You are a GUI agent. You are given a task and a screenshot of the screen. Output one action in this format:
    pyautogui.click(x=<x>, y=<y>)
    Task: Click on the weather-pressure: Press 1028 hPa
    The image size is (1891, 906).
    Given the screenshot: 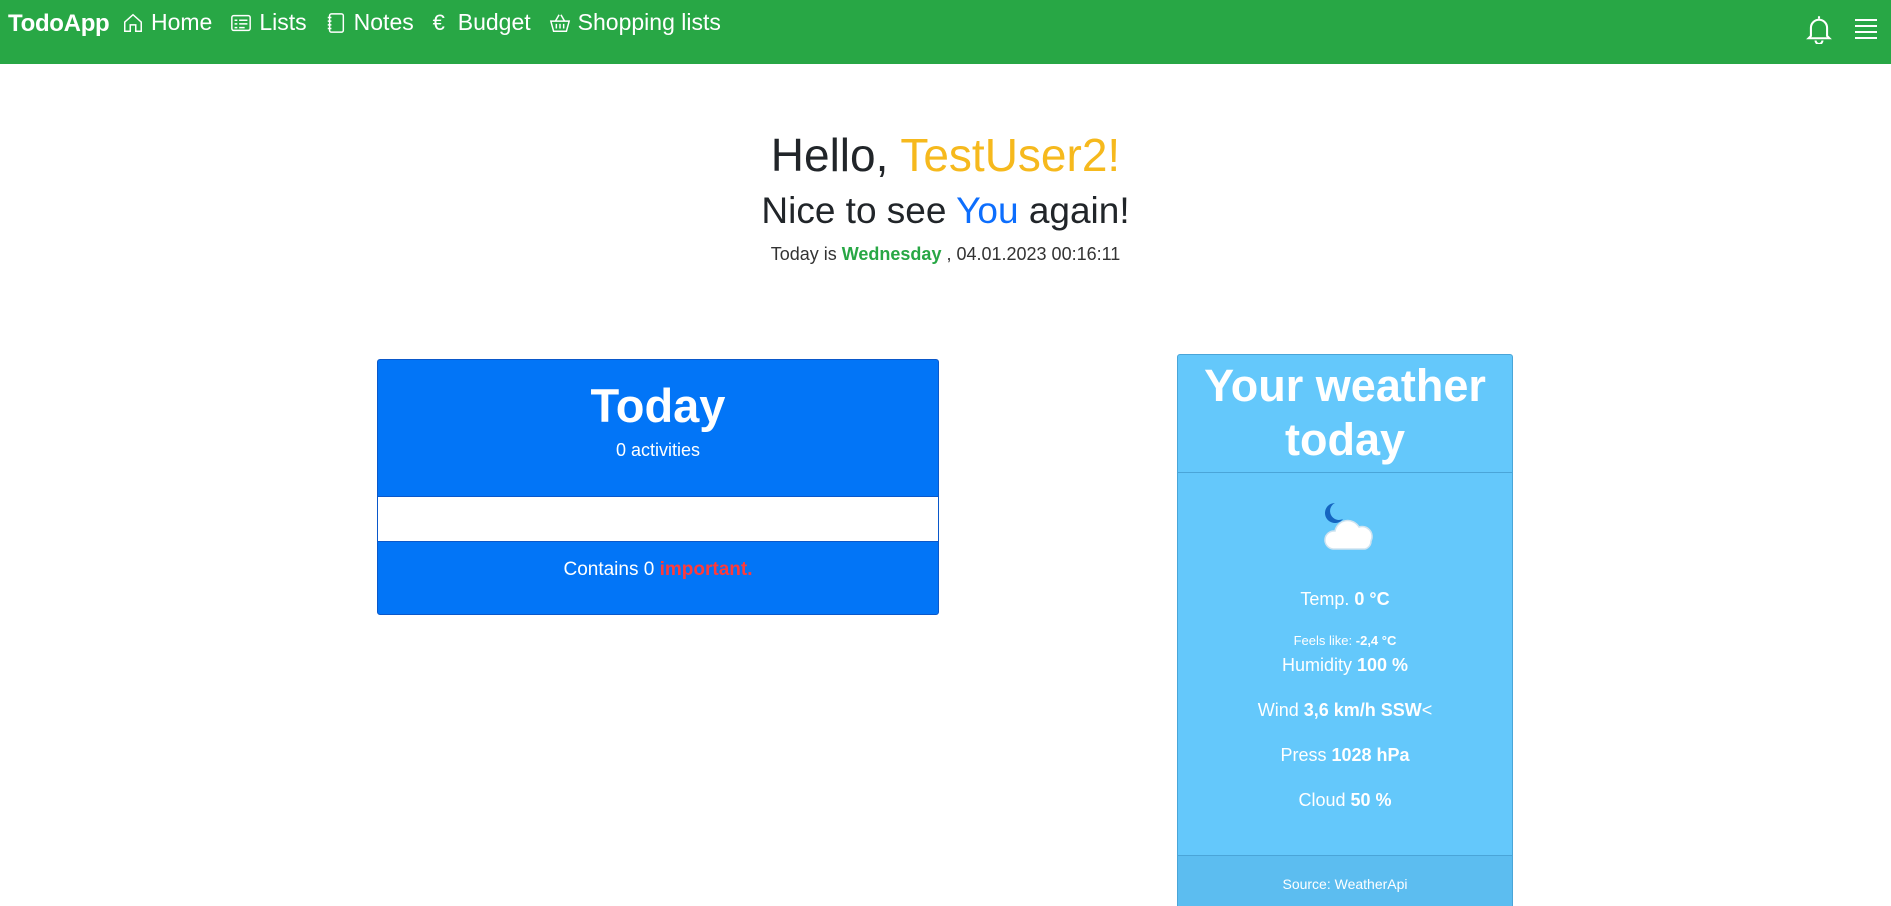 What is the action you would take?
    pyautogui.click(x=1345, y=755)
    